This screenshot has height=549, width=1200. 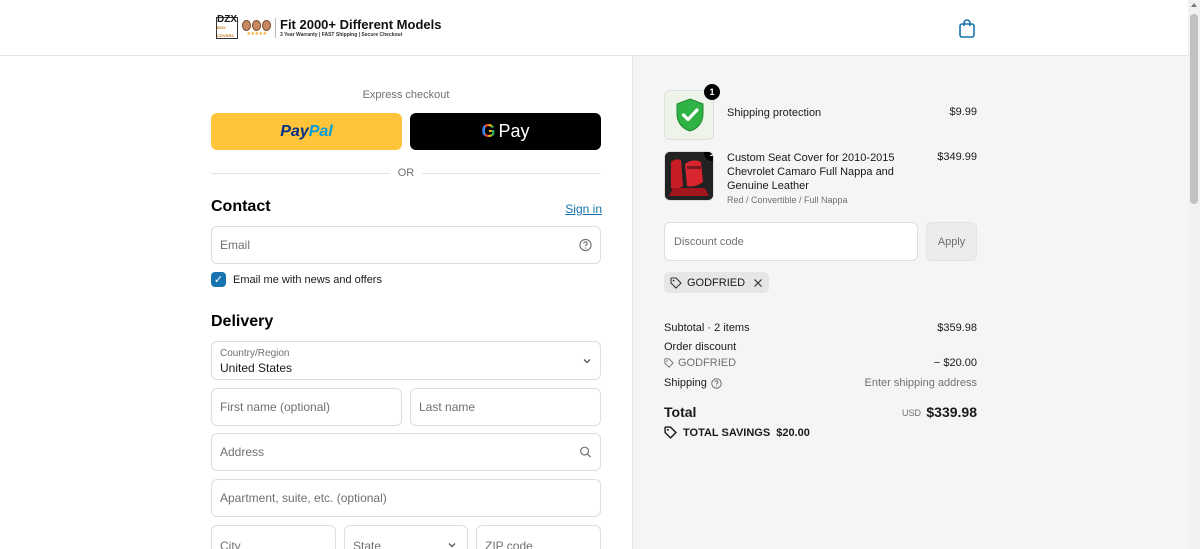 What do you see at coordinates (685, 383) in the screenshot?
I see `shipping-label: Shipping` at bounding box center [685, 383].